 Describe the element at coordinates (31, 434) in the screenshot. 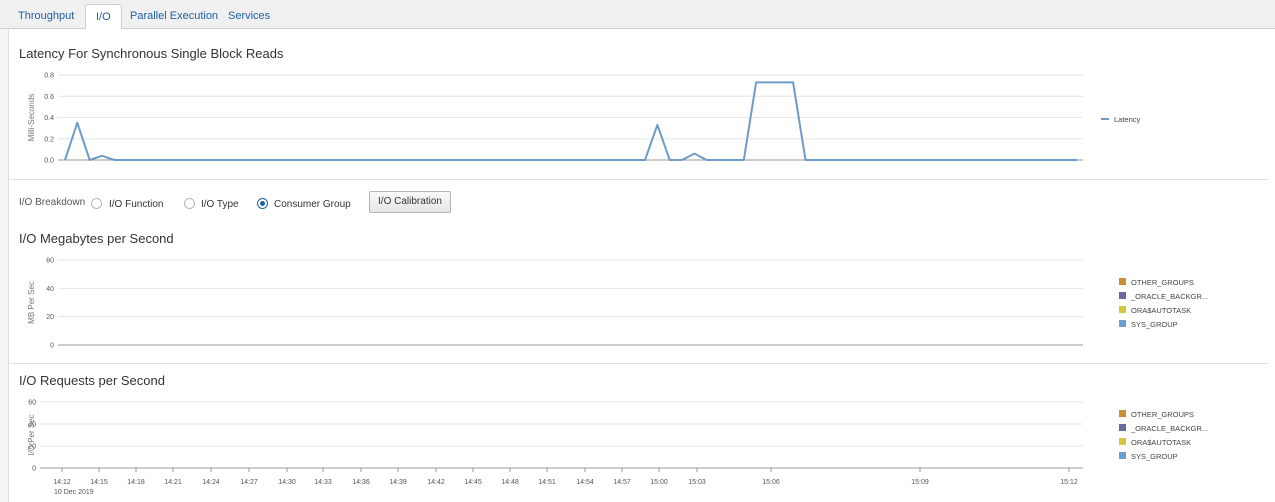

I see `y-axis-label: I/O Per Sec` at that location.